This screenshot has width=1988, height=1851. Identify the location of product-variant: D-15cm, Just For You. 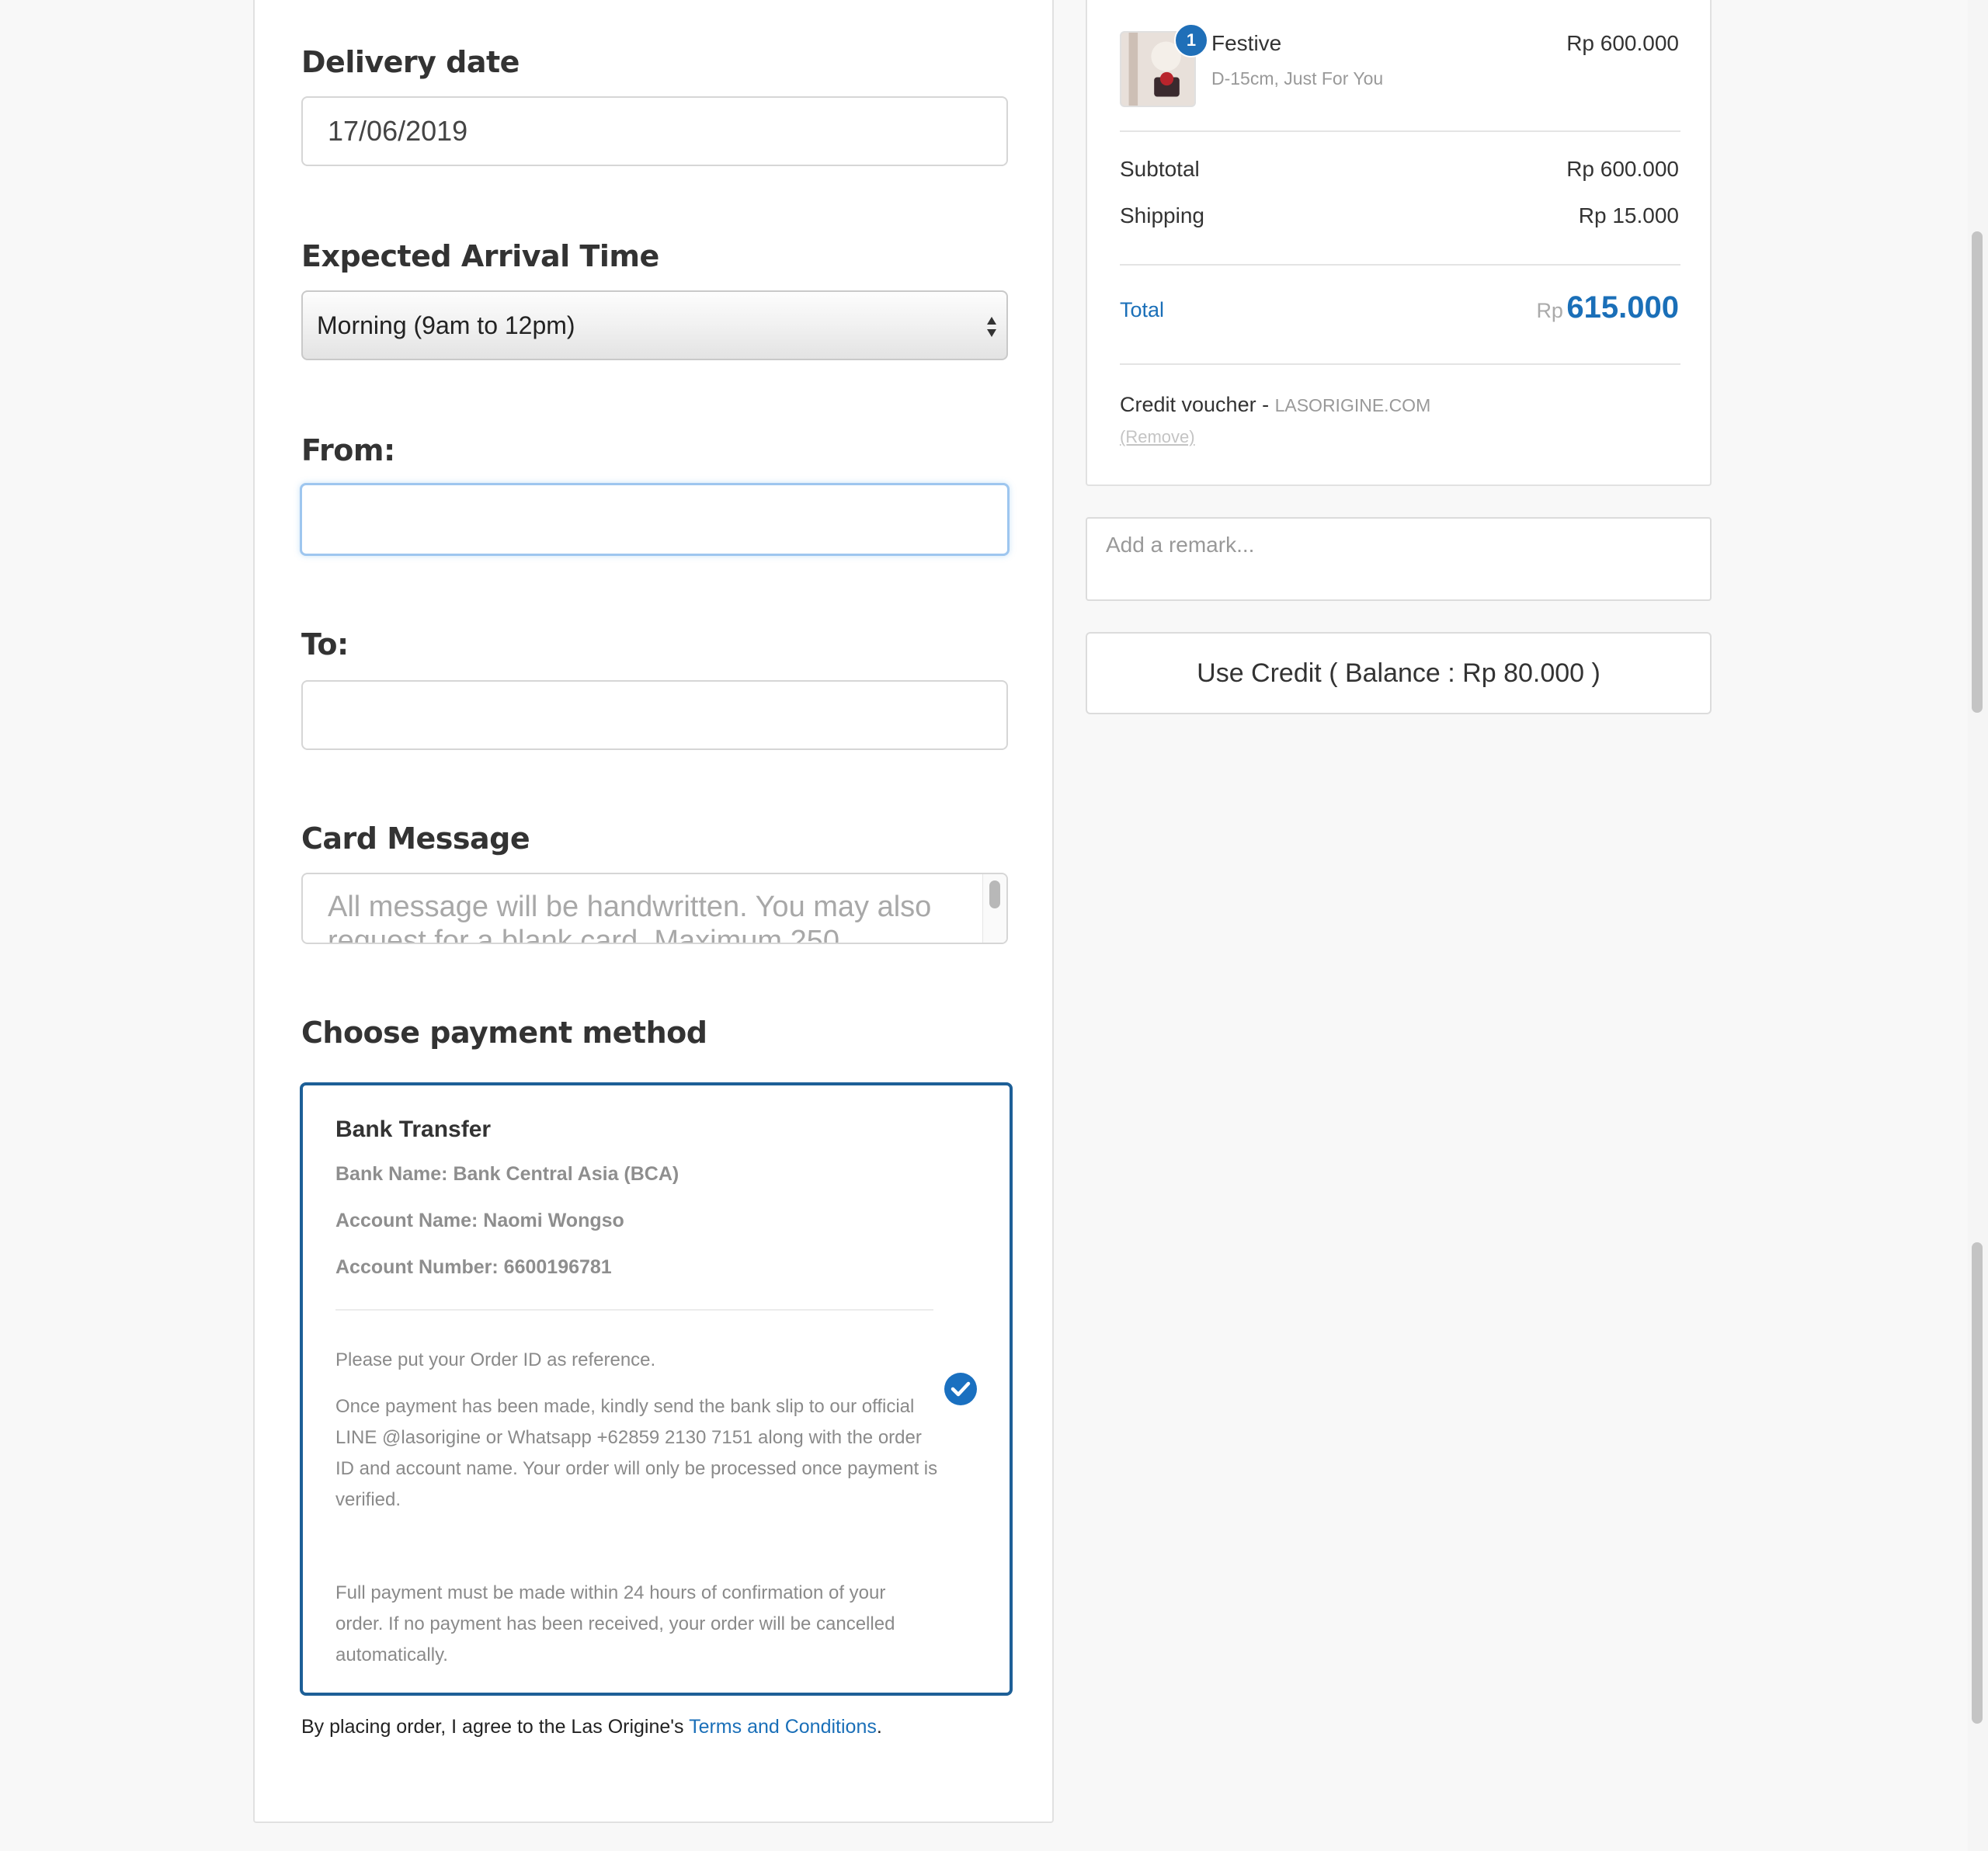
(1297, 79).